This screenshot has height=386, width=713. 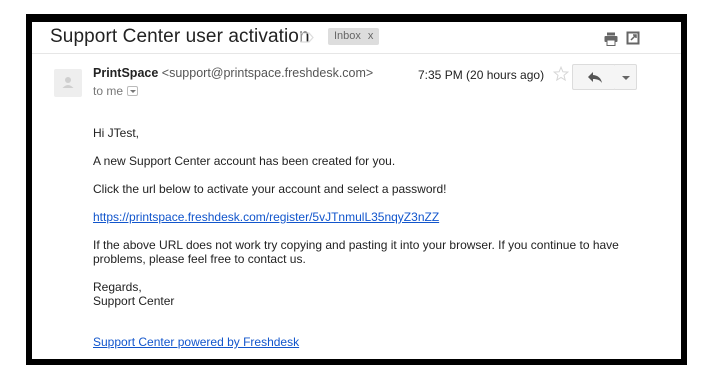 I want to click on inbox-label: Inbox x, so click(x=354, y=36).